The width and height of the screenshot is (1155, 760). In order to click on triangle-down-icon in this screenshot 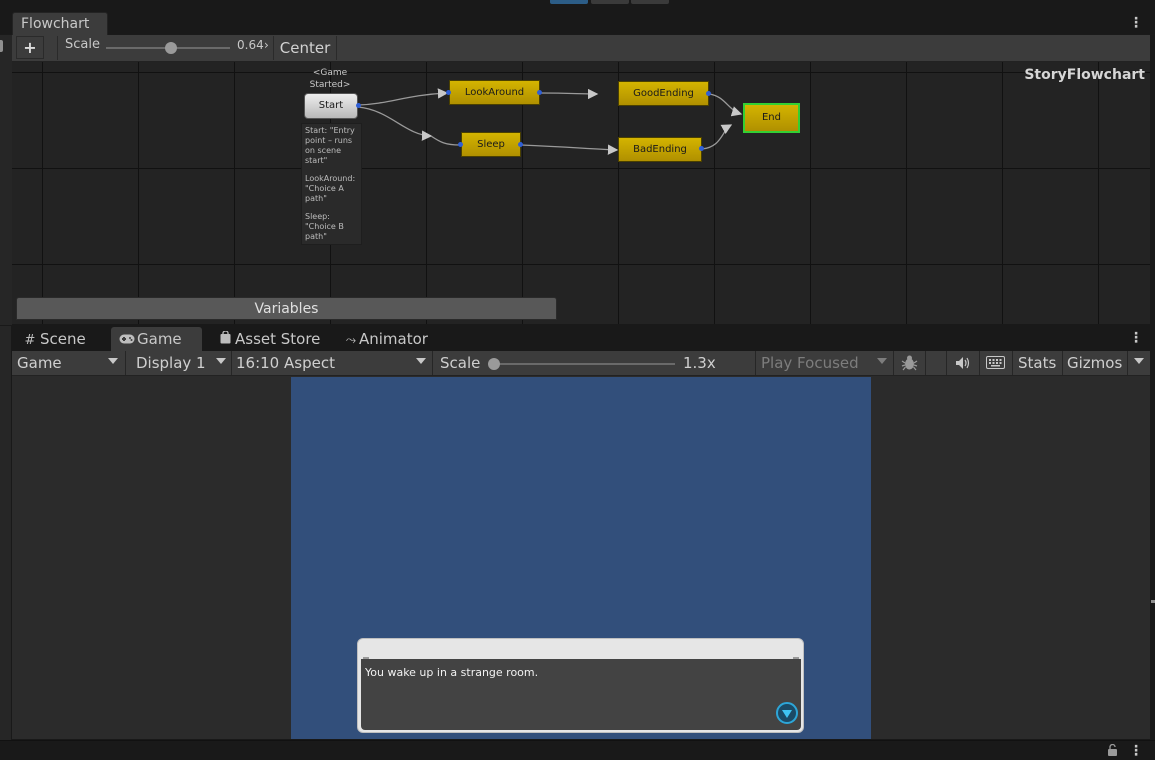, I will do `click(787, 714)`.